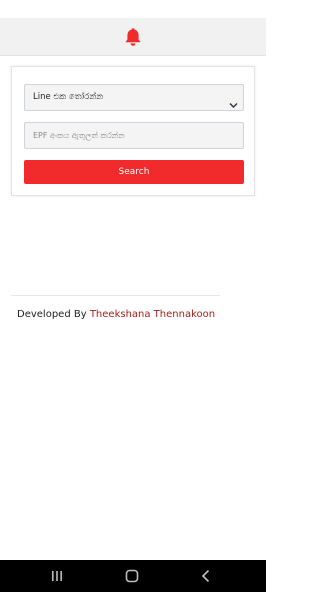 The image size is (320, 592). Describe the element at coordinates (152, 314) in the screenshot. I see `developer-name: Theekshana Thennakoon` at that location.